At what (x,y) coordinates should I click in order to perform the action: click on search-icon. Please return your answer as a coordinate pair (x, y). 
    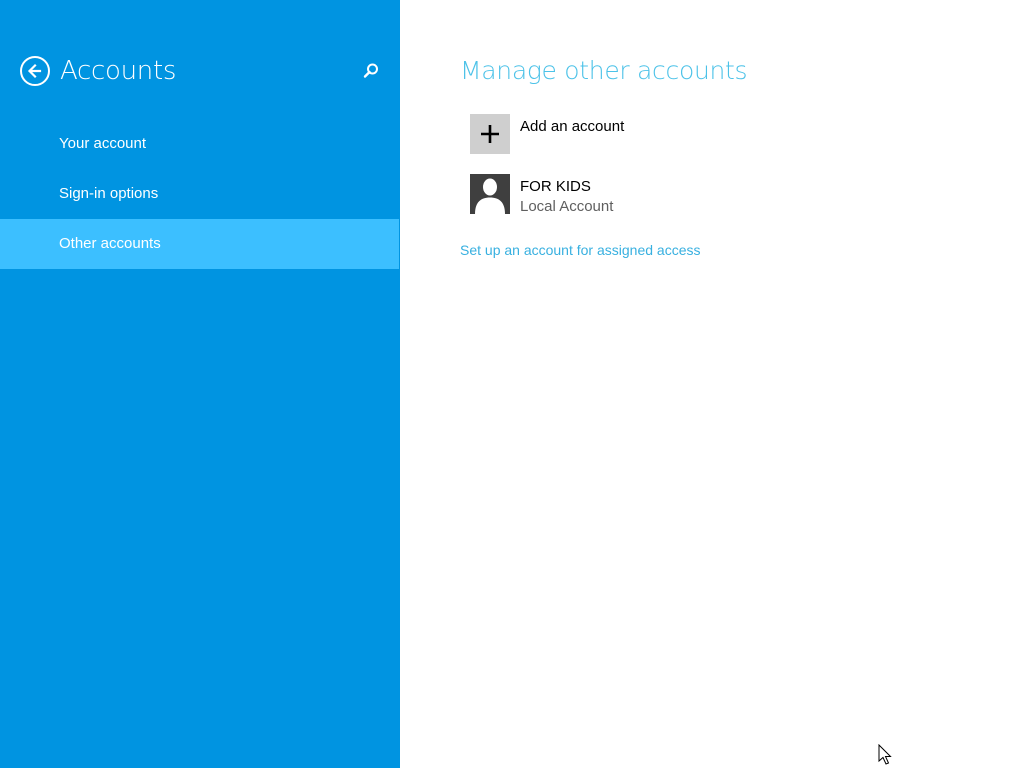
    Looking at the image, I should click on (370, 70).